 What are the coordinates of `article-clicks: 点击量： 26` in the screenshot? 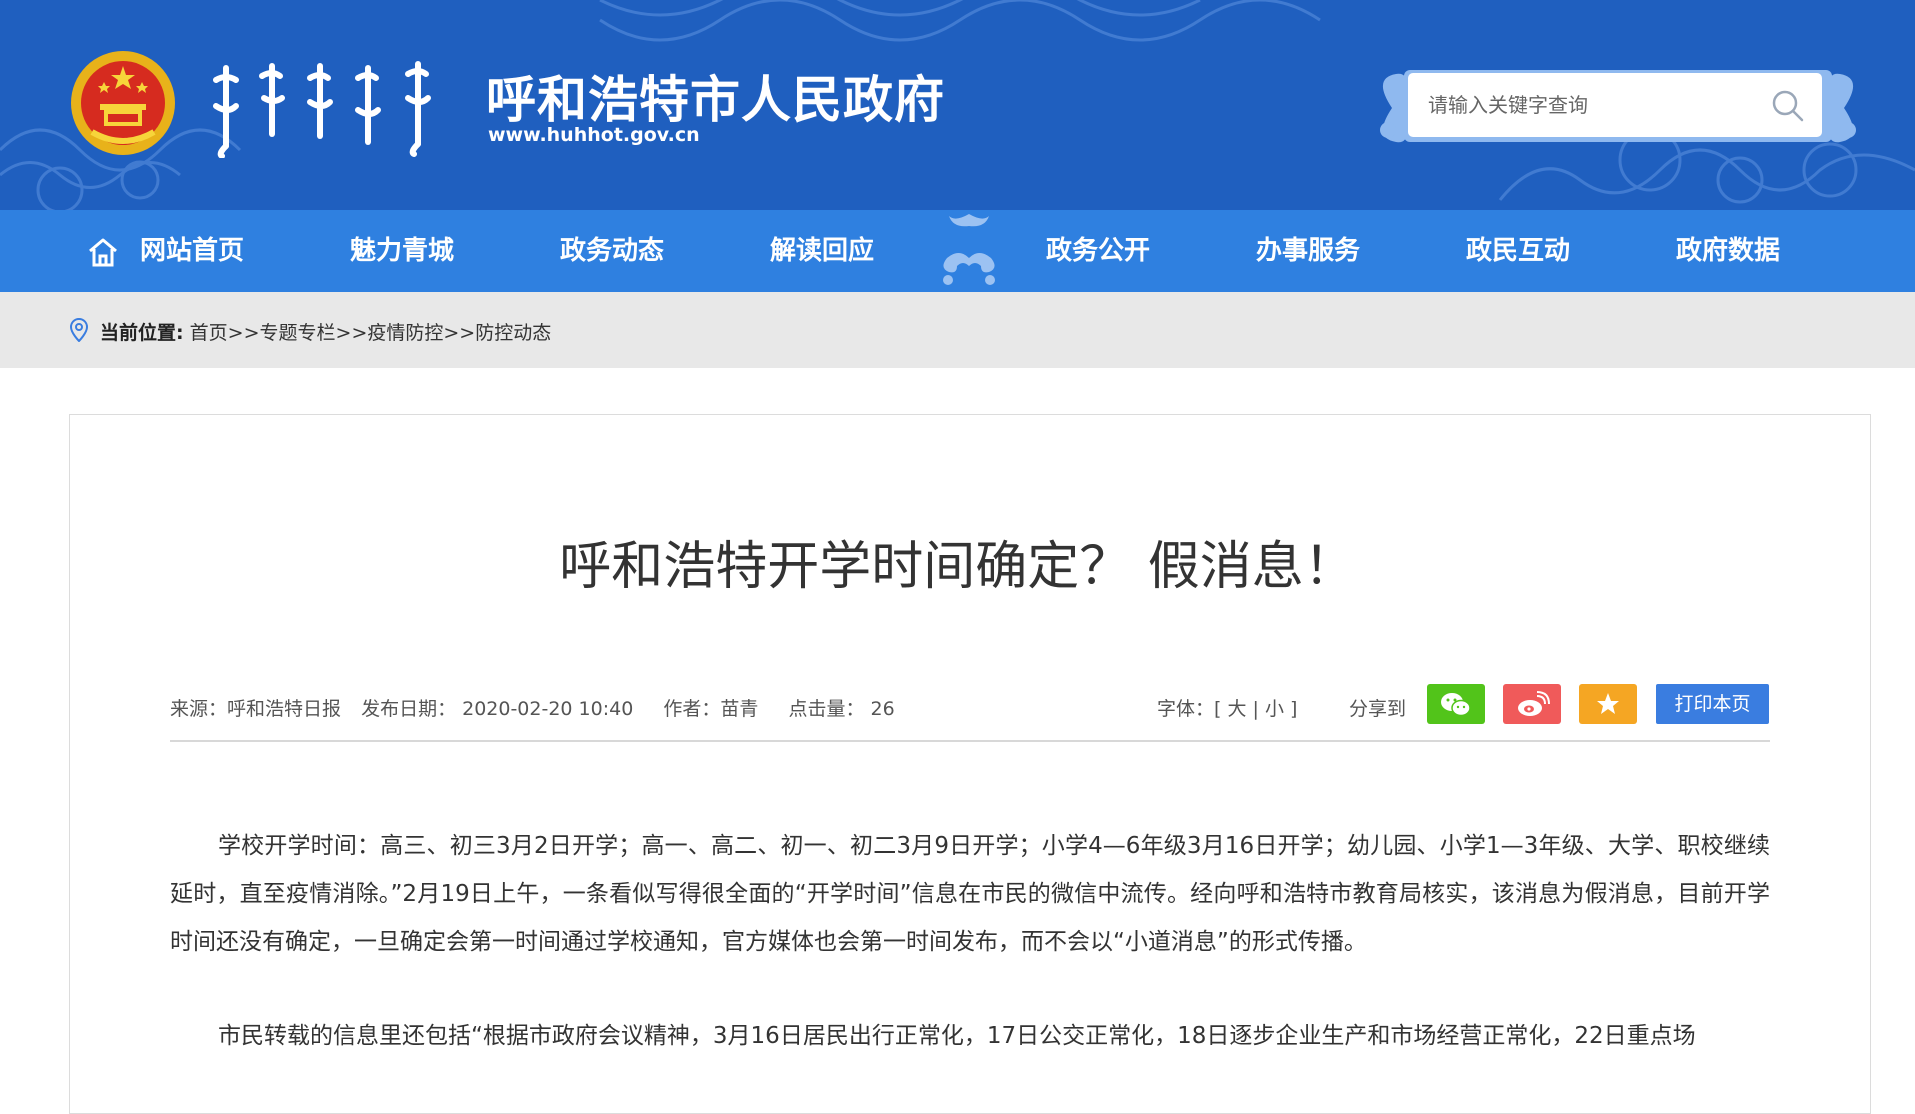 It's located at (841, 709).